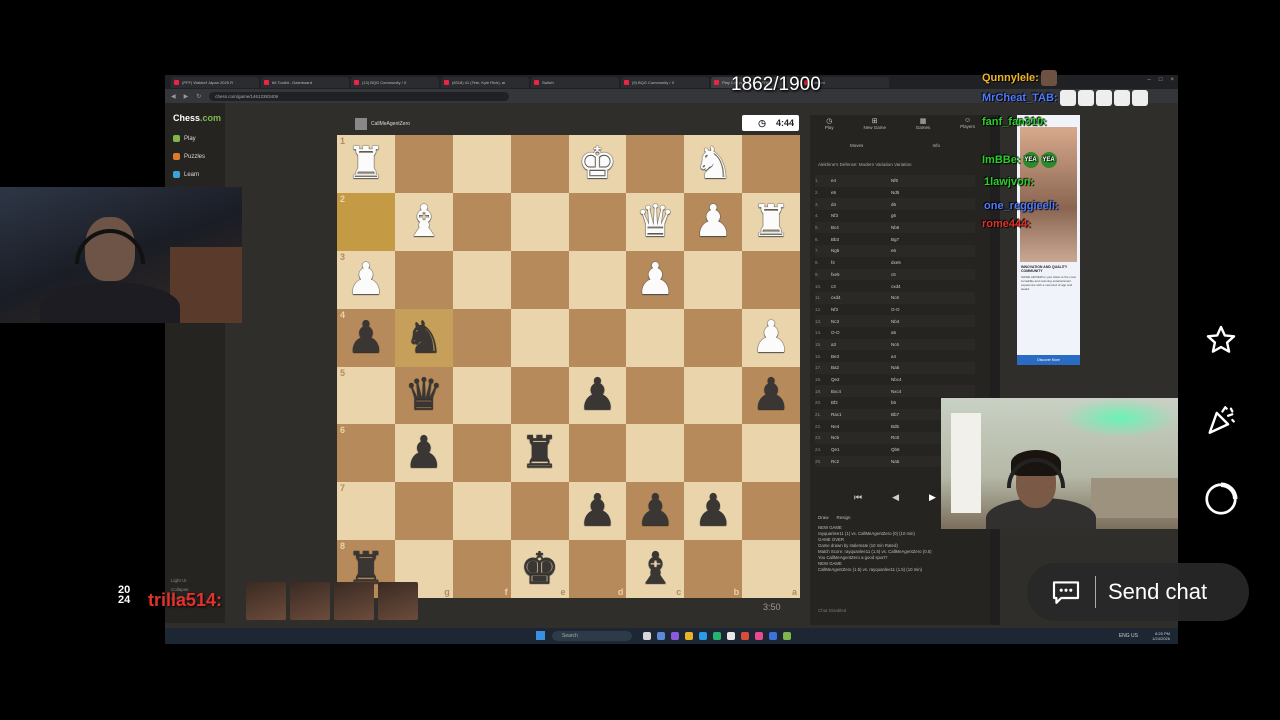 The width and height of the screenshot is (1280, 720). What do you see at coordinates (861, 262) in the screenshot?
I see `move-san: f4` at bounding box center [861, 262].